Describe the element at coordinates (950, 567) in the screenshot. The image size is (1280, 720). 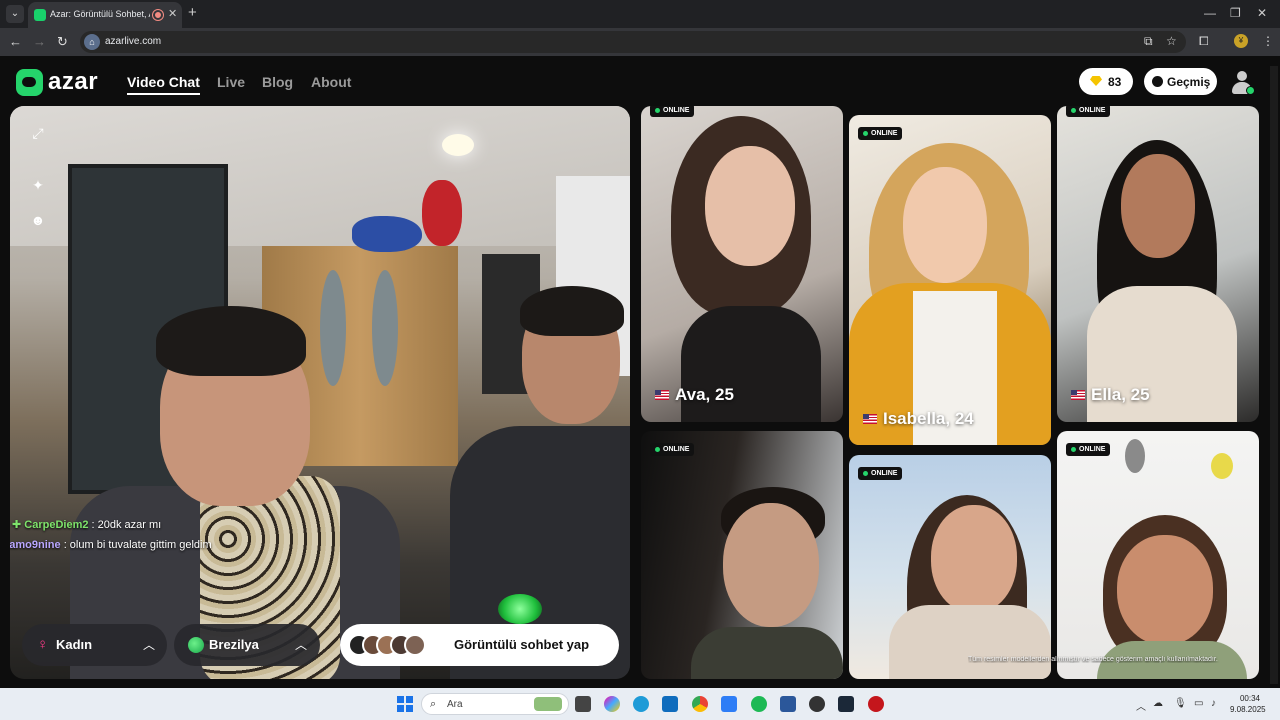
I see `profile-card-laughing: ONLINE` at that location.